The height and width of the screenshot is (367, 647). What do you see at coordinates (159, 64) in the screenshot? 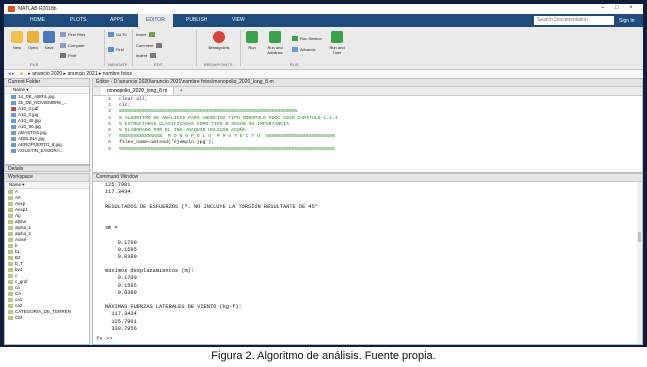
I see `group-label-edit: EDIT` at bounding box center [159, 64].